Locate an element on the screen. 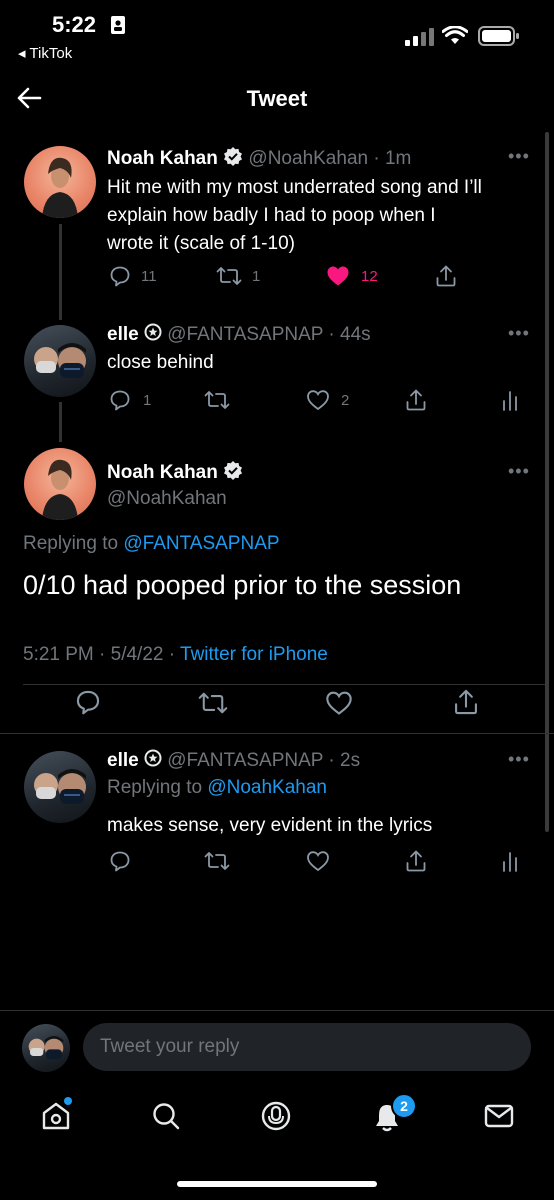 This screenshot has height=1200, width=554. tweet-timestamp: 5:21 PM · 5/4/22 · is located at coordinates (99, 654).